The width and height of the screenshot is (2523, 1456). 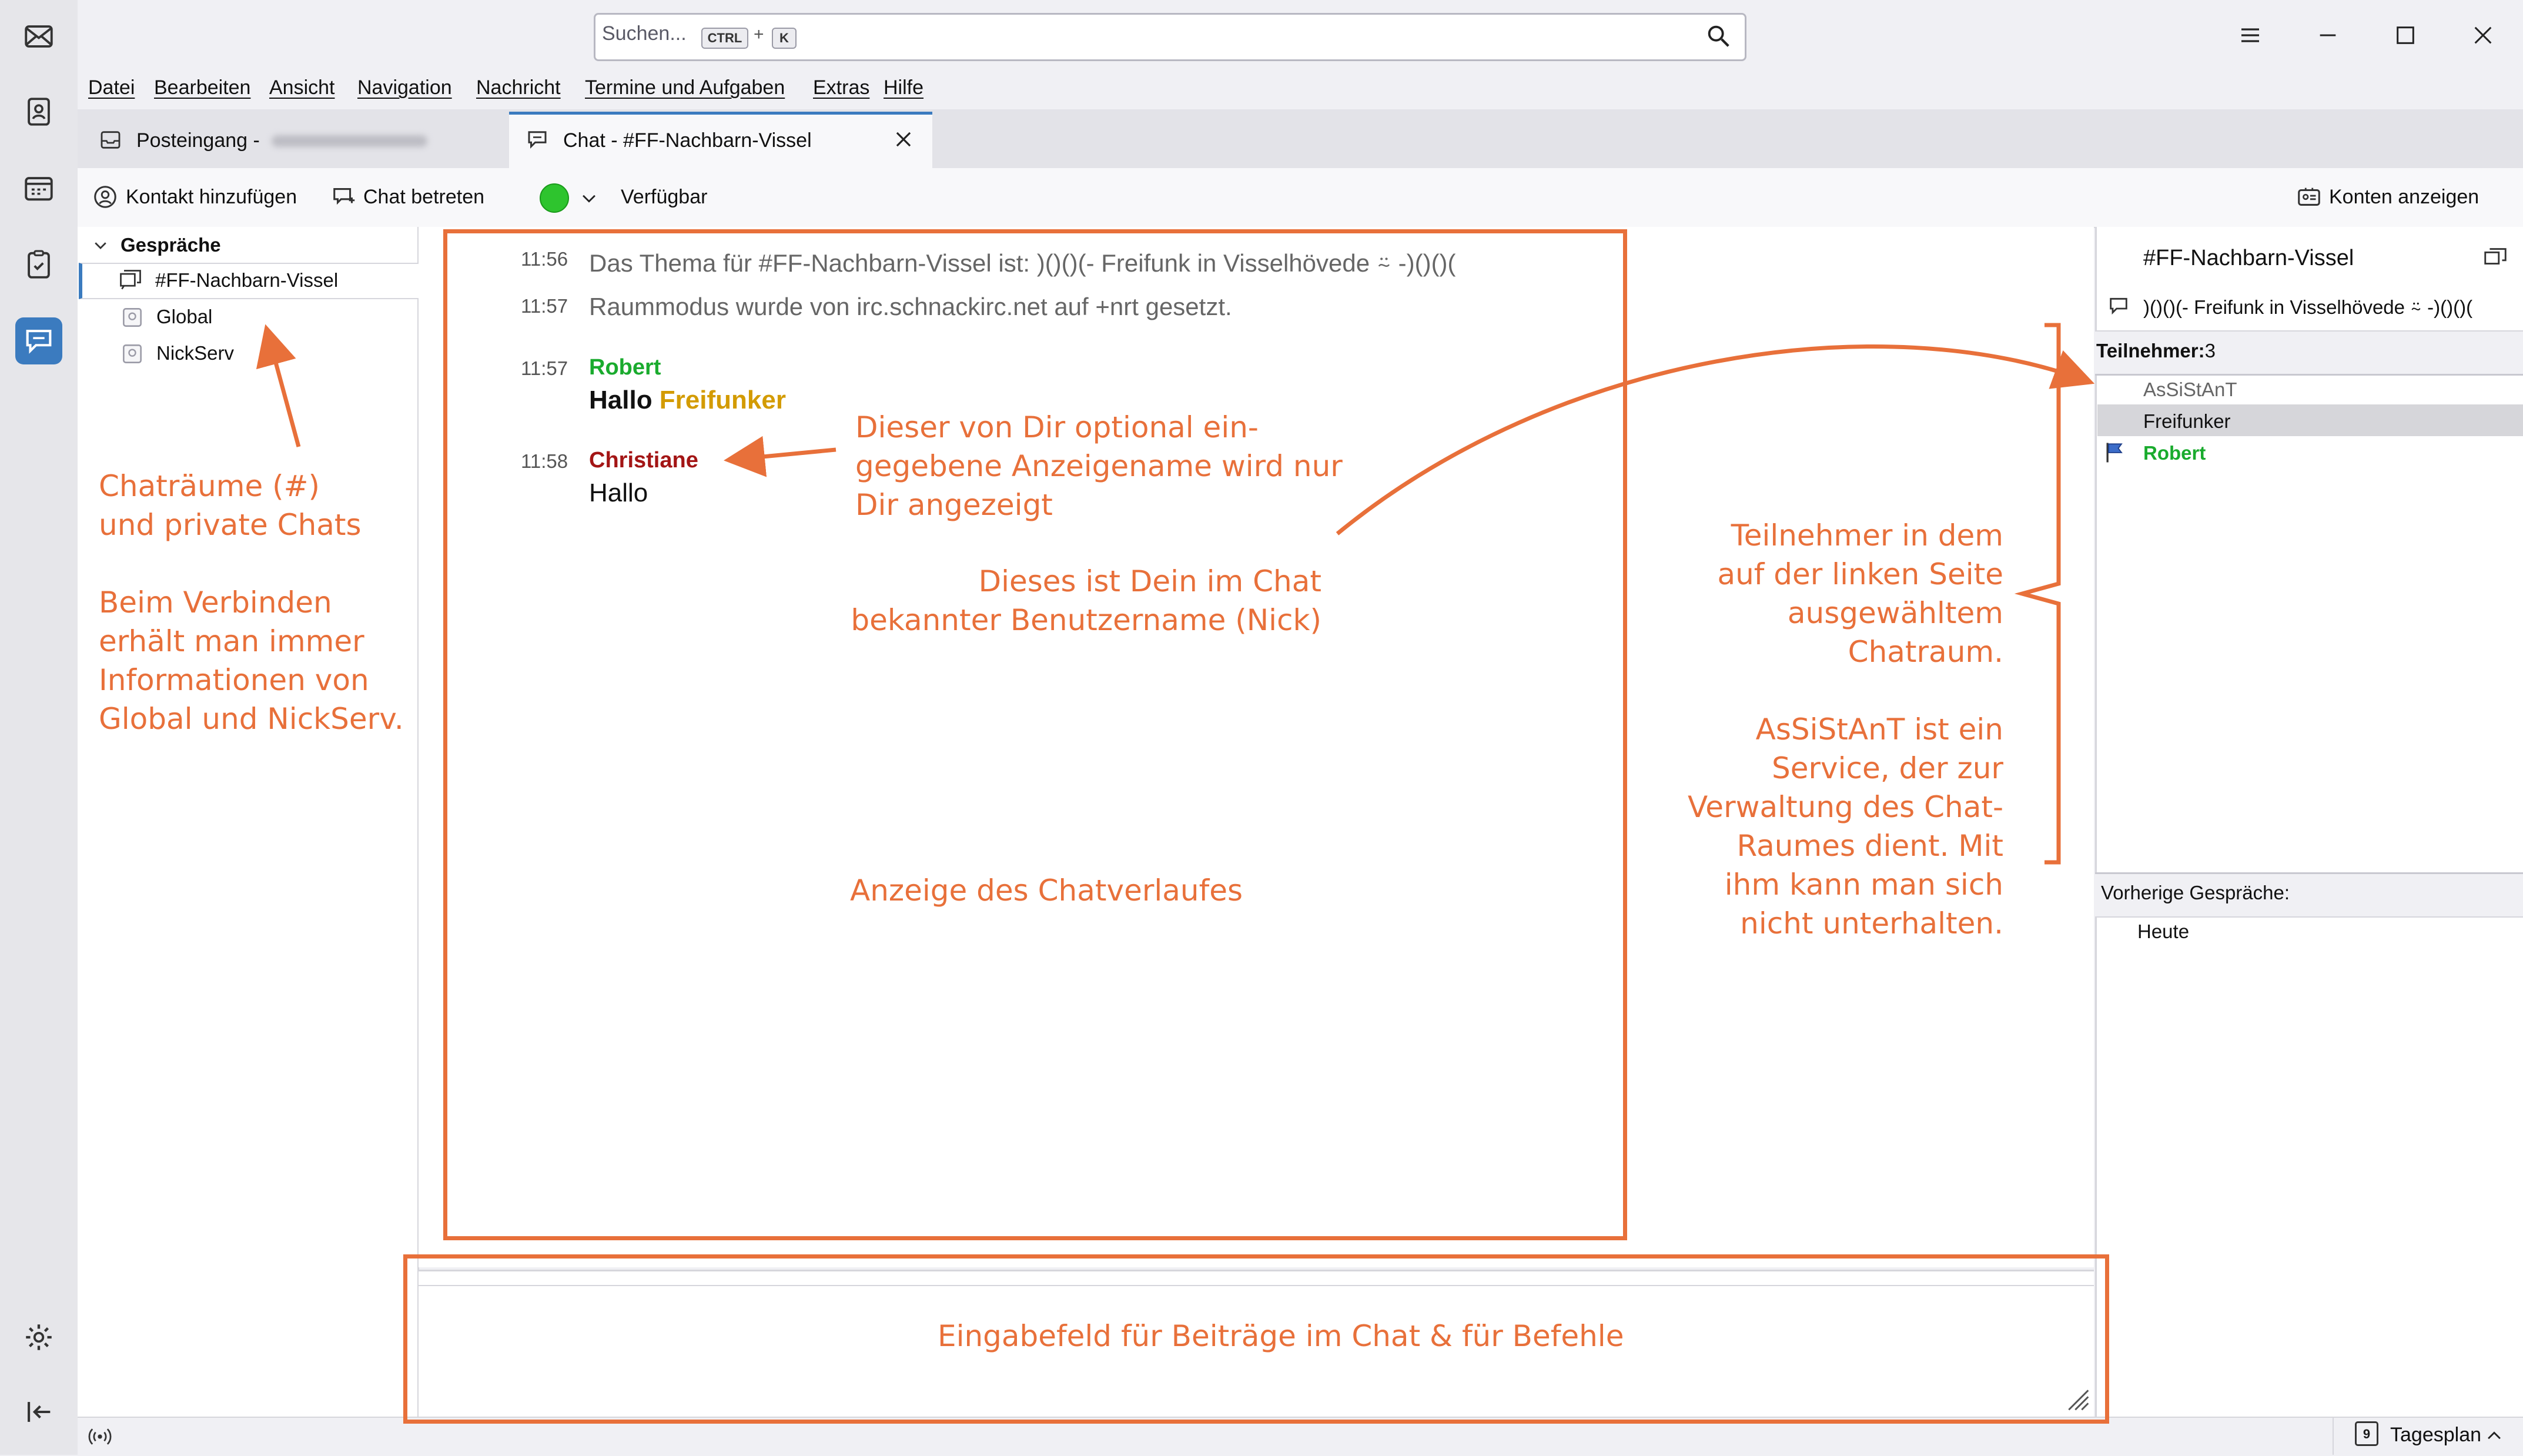 I want to click on addressbook-icon, so click(x=39, y=112).